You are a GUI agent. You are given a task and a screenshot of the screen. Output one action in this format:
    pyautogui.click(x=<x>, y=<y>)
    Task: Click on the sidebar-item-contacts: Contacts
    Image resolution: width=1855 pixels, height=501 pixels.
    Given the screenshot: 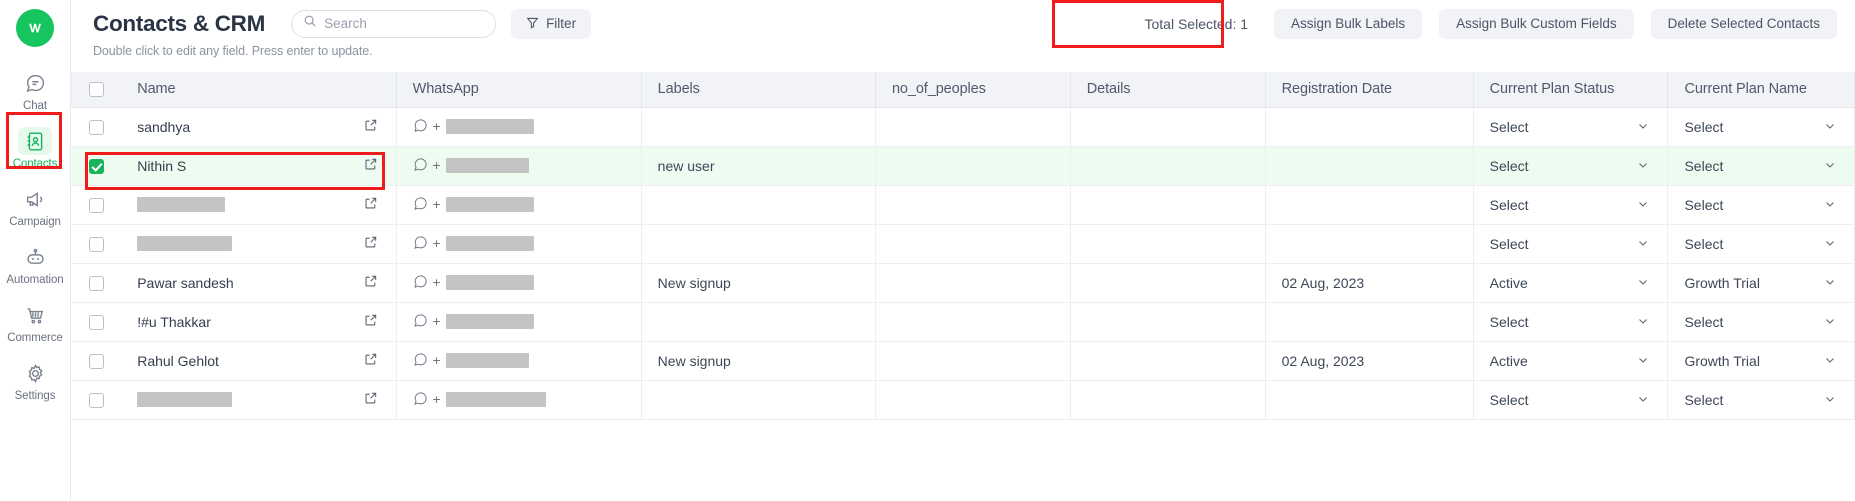 What is the action you would take?
    pyautogui.click(x=35, y=148)
    